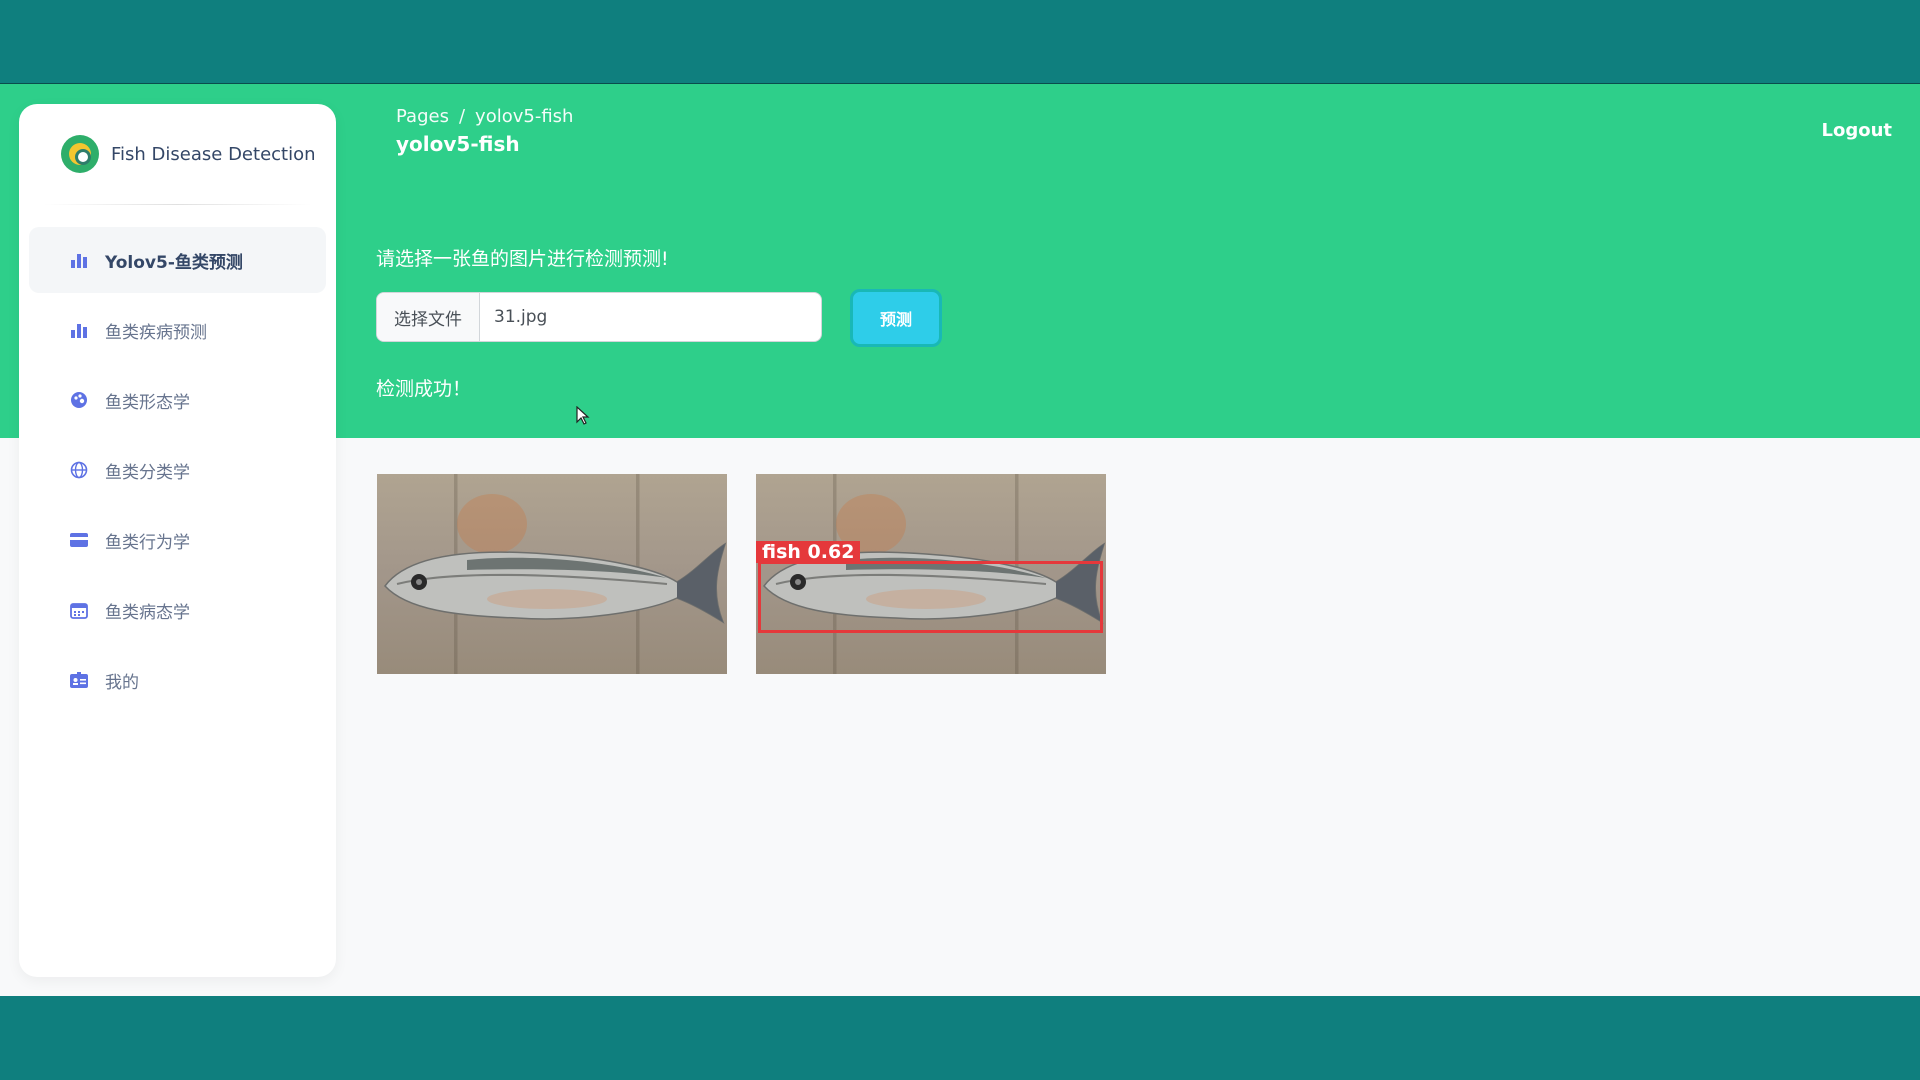  What do you see at coordinates (422, 116) in the screenshot?
I see `breadcrumb-root-link: Pages` at bounding box center [422, 116].